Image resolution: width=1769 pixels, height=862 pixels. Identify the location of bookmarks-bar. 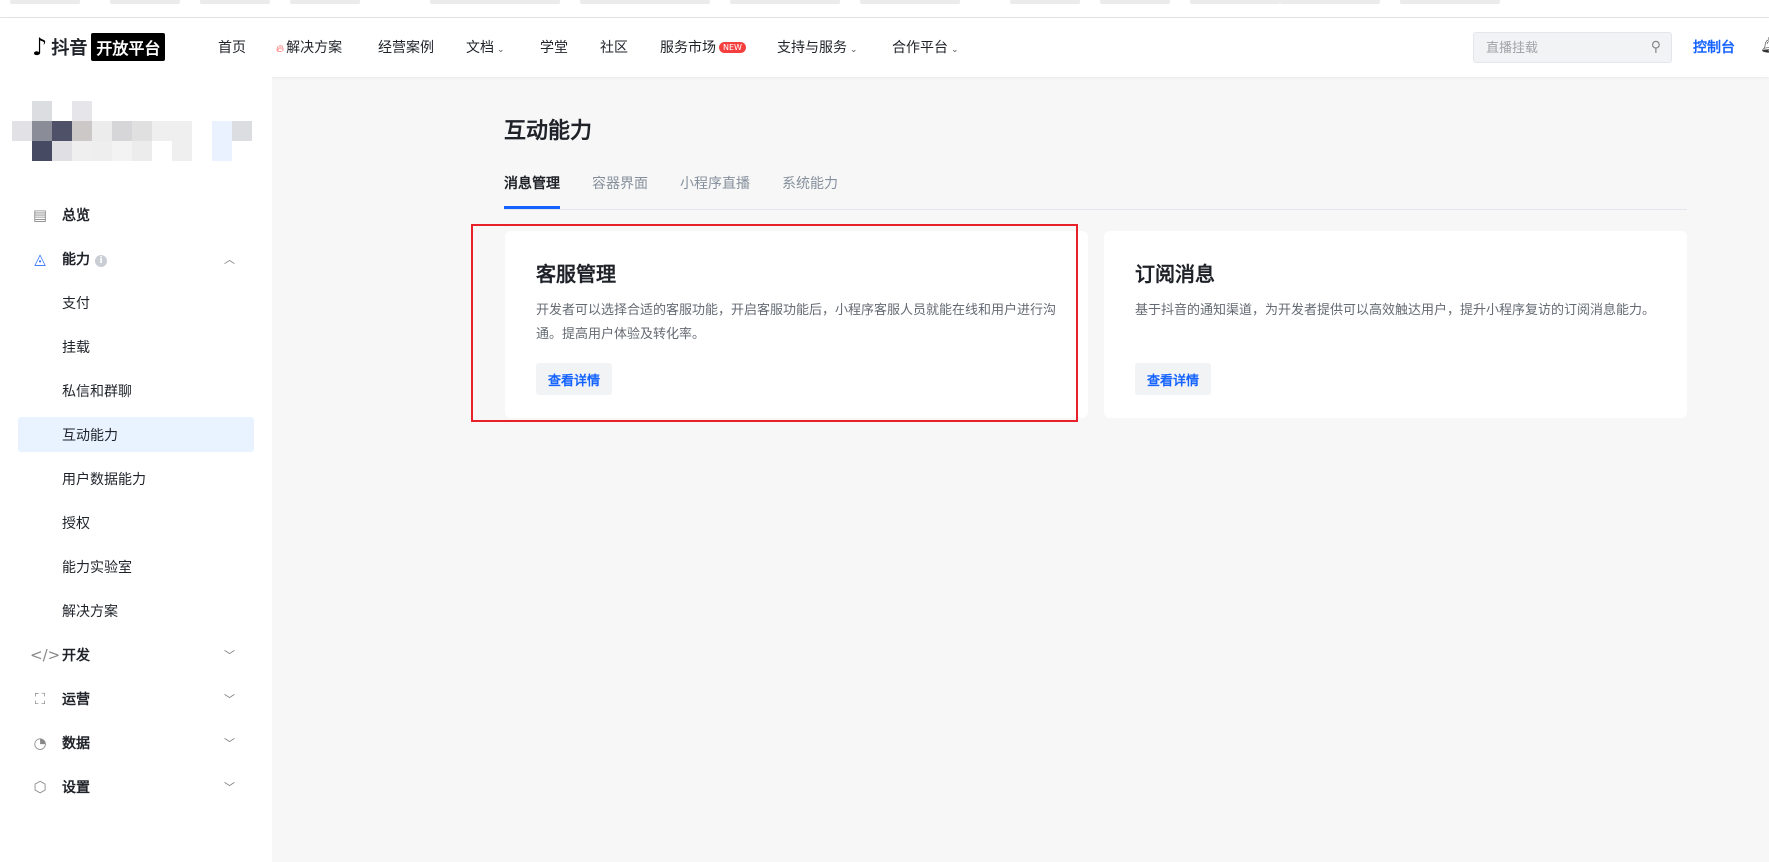
(884, 9).